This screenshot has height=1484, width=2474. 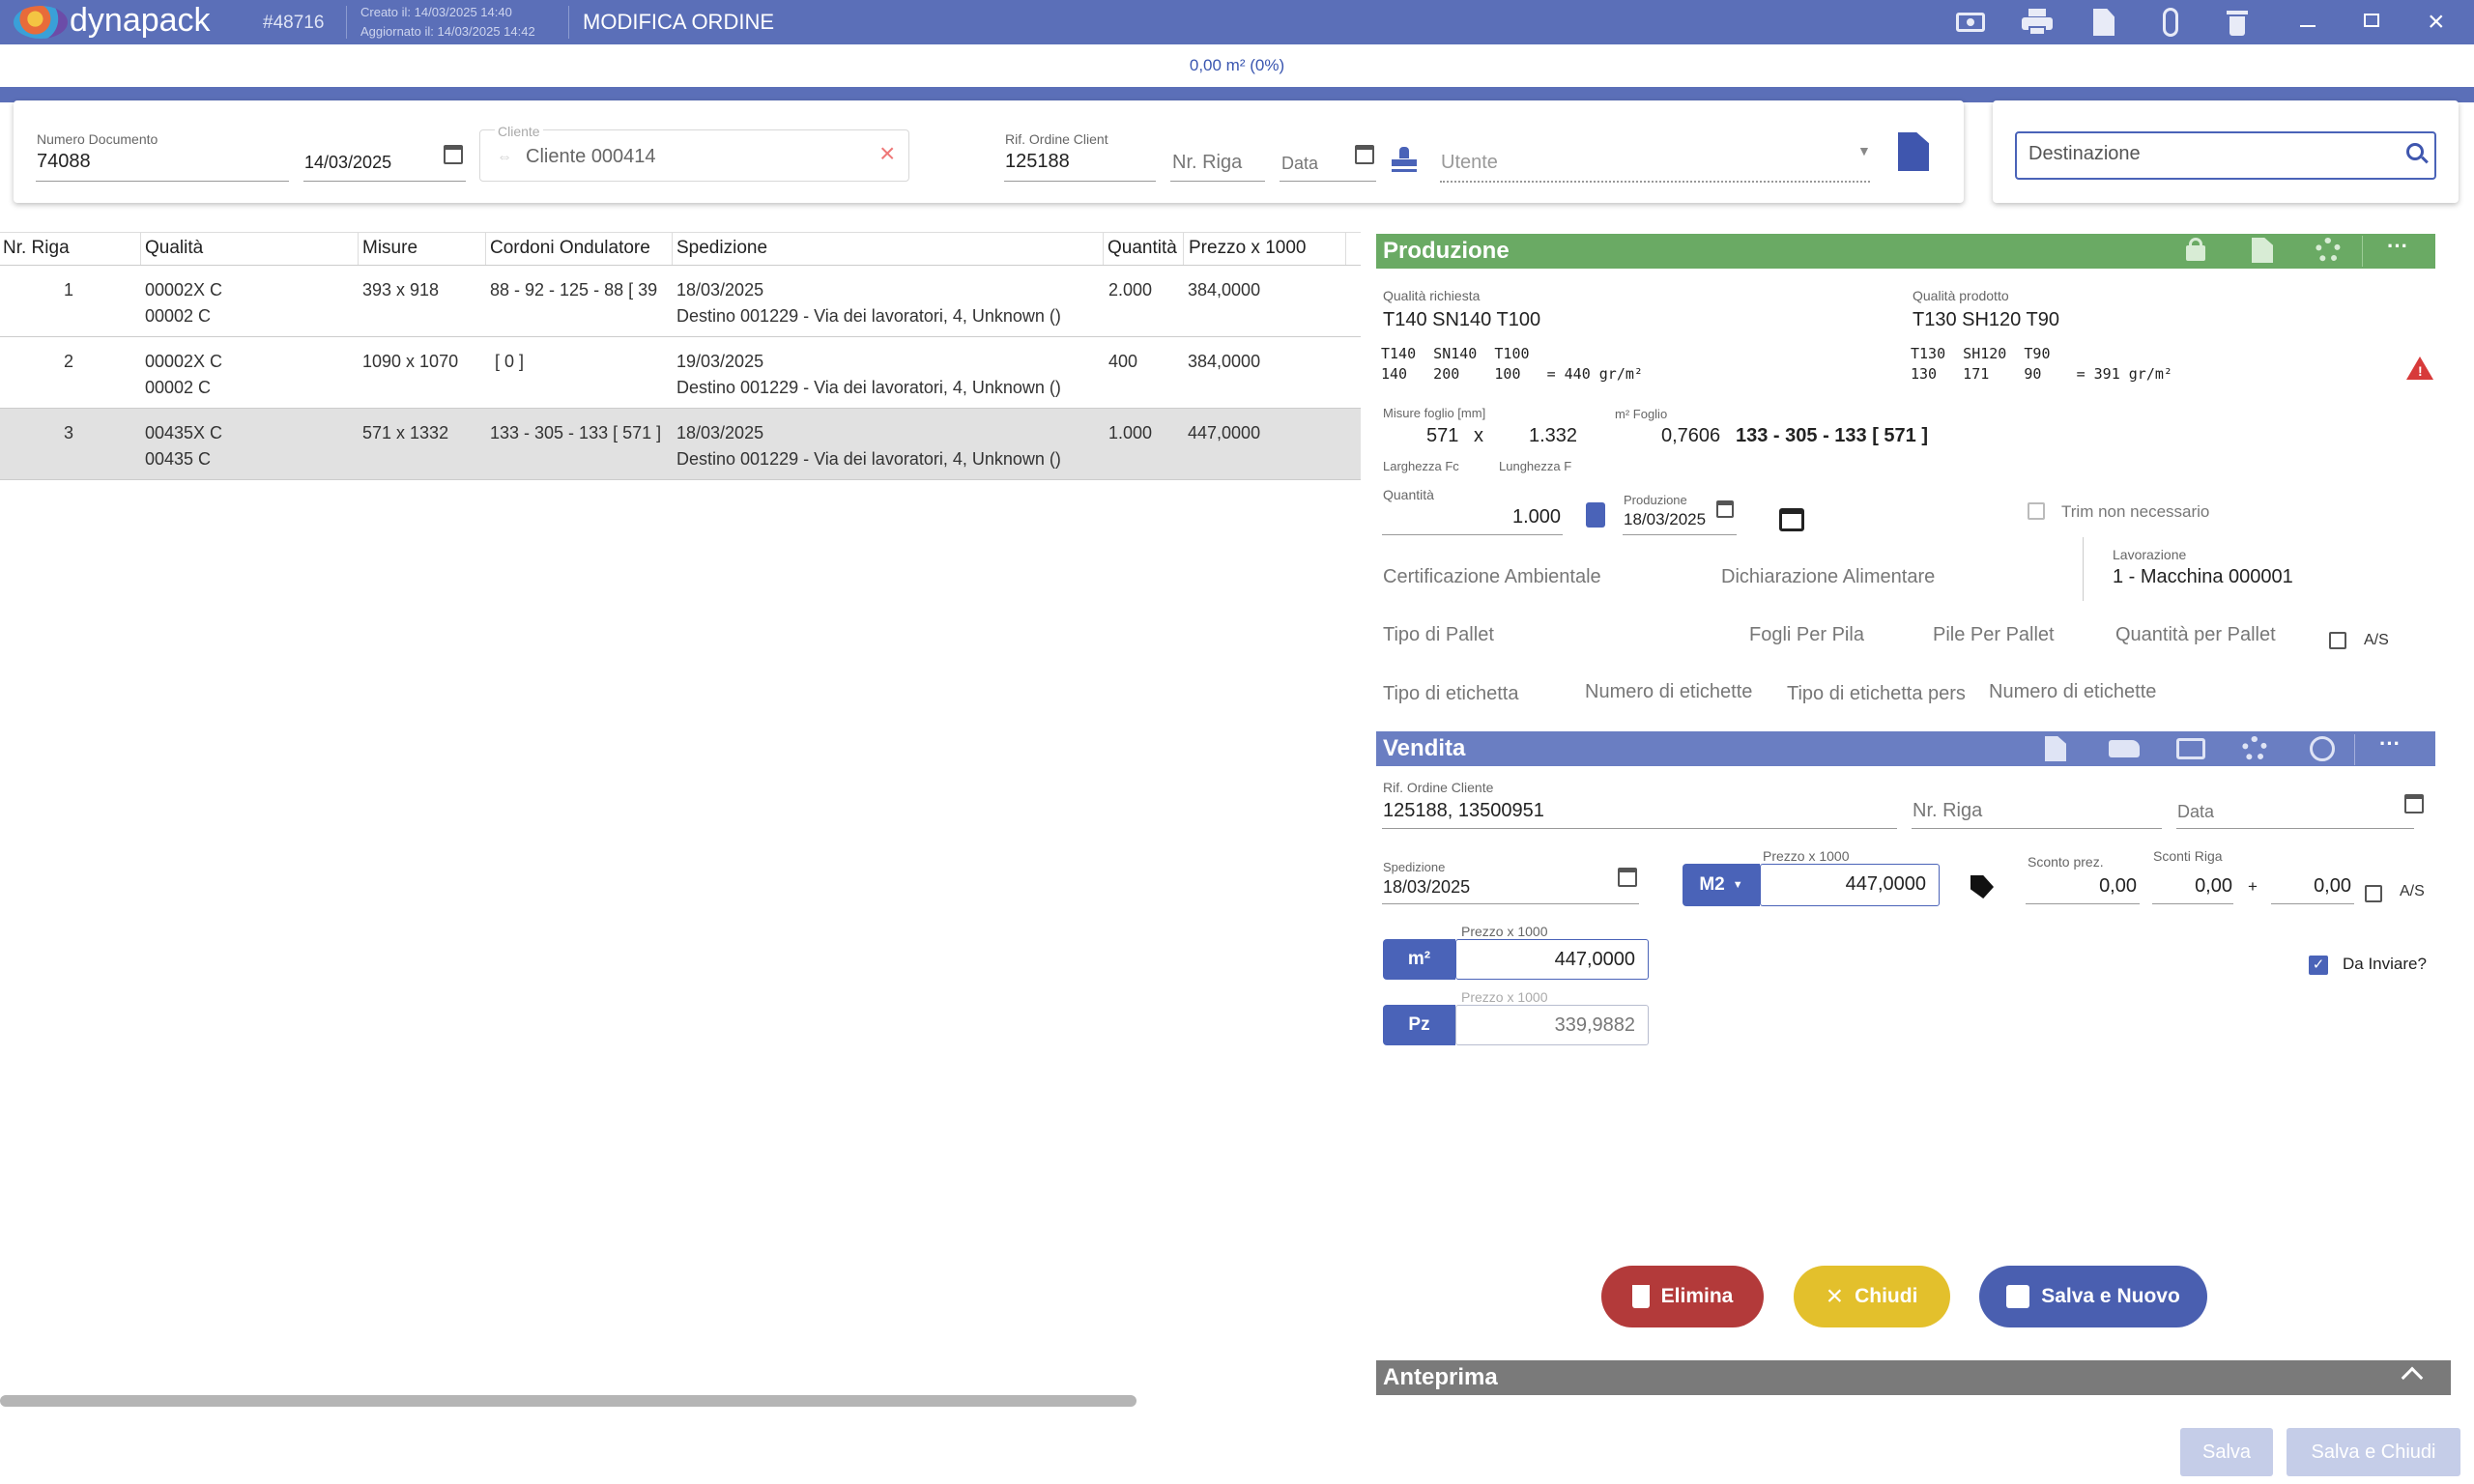 What do you see at coordinates (1439, 635) in the screenshot?
I see `tipo-pallet-field: Tipo di Pallet` at bounding box center [1439, 635].